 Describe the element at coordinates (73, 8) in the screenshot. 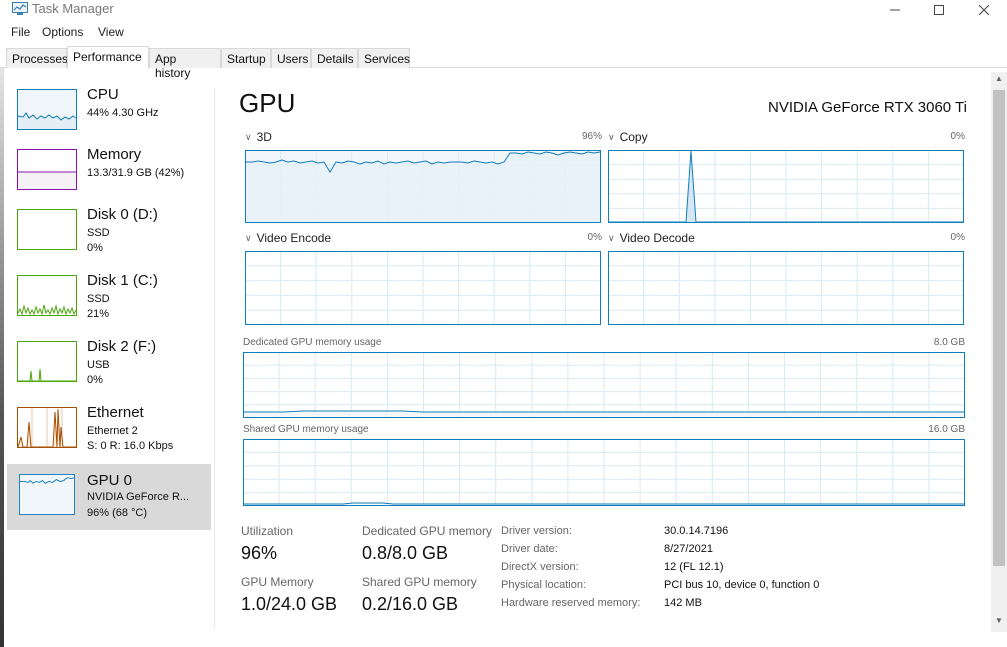

I see `window-title: Task Manager` at that location.